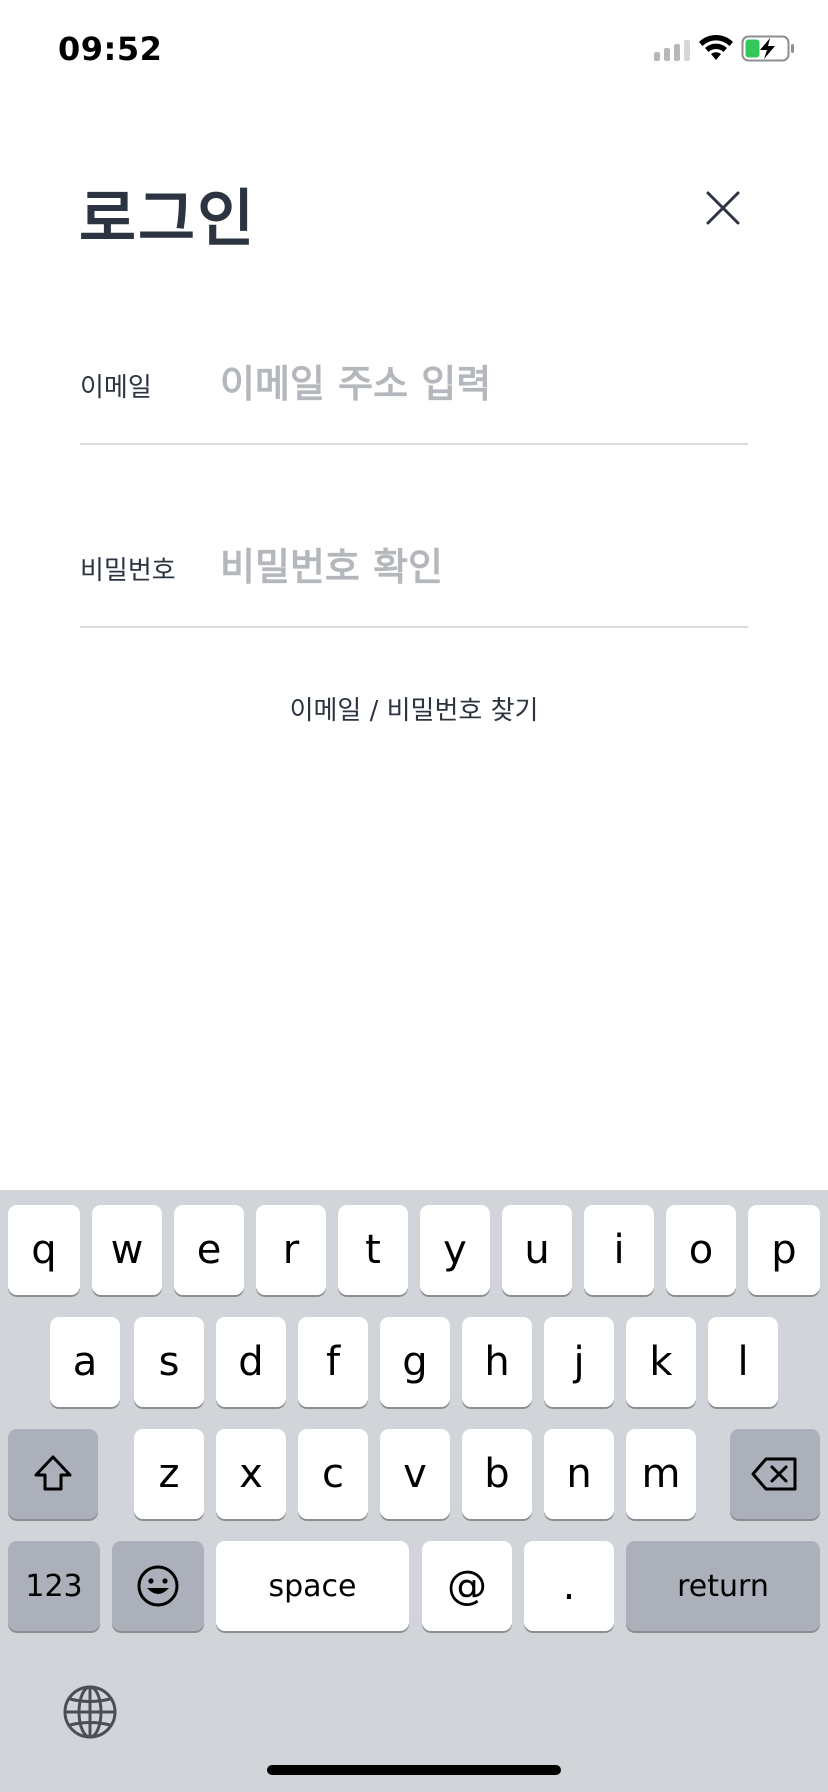 The width and height of the screenshot is (828, 1792). I want to click on key-q: q, so click(44, 1250).